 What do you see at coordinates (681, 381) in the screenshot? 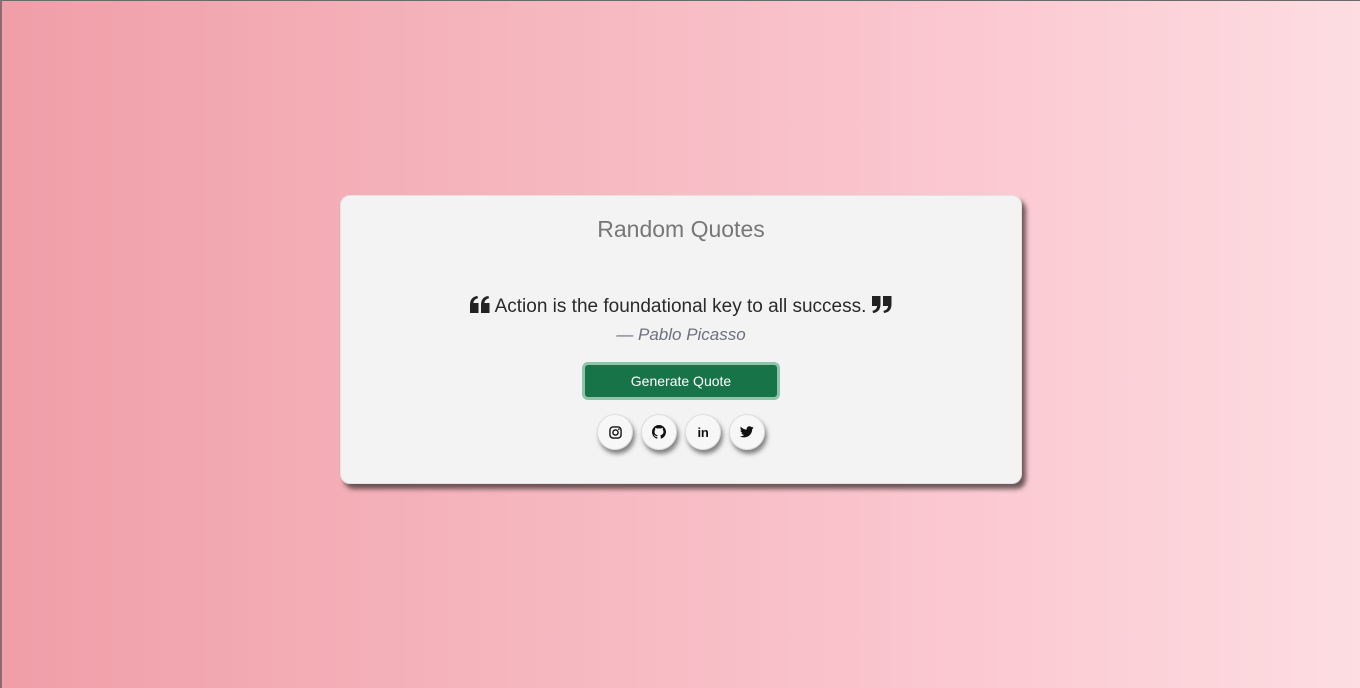
I see `generate-quote-button: Generate Quote` at bounding box center [681, 381].